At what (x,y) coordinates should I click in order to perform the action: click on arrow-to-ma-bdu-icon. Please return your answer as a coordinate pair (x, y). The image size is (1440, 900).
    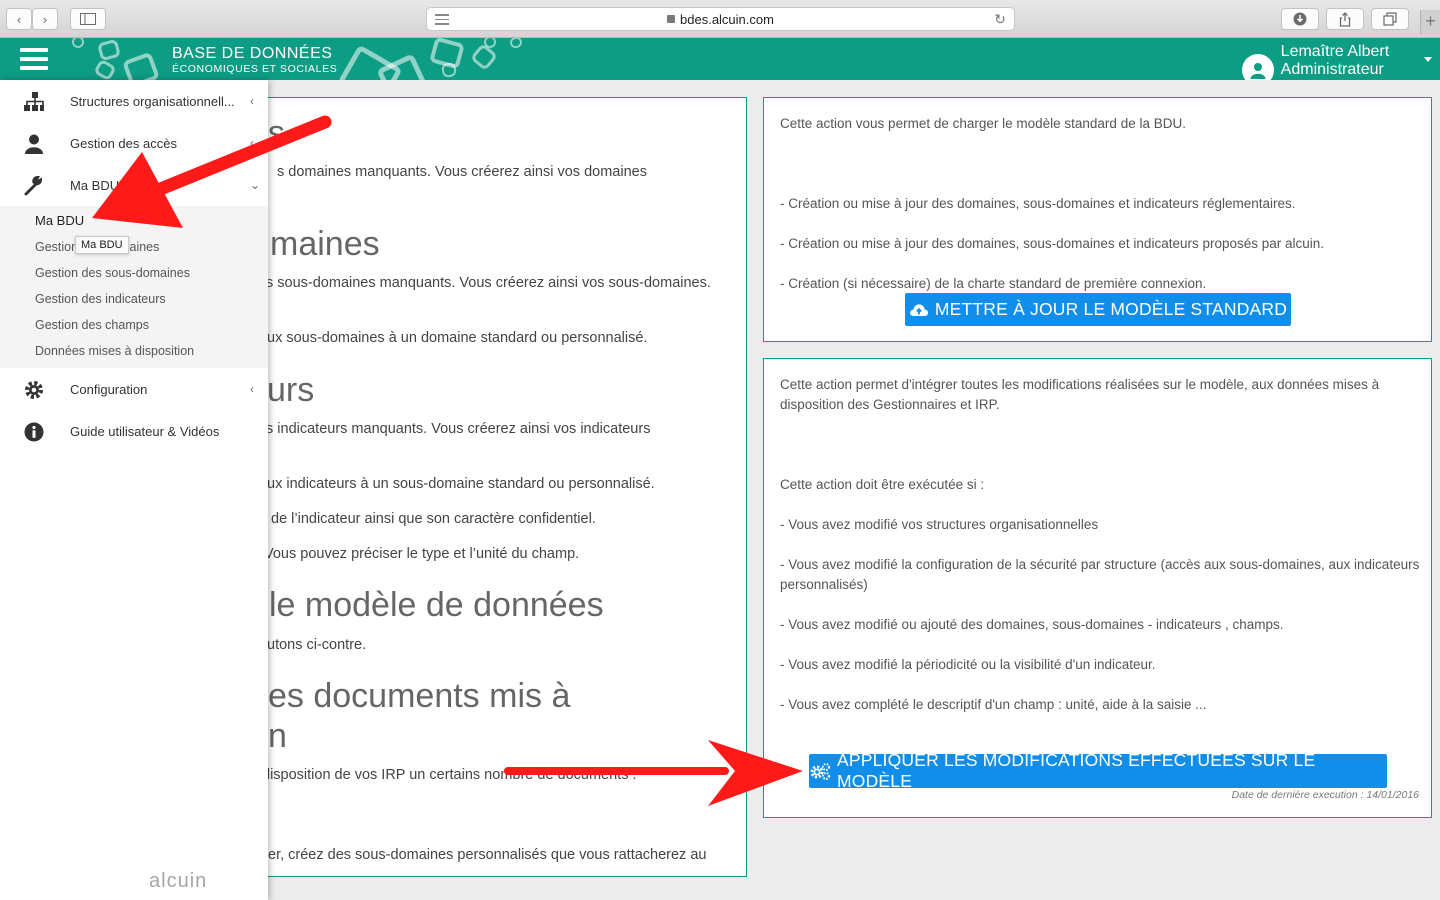
    Looking at the image, I should click on (212, 171).